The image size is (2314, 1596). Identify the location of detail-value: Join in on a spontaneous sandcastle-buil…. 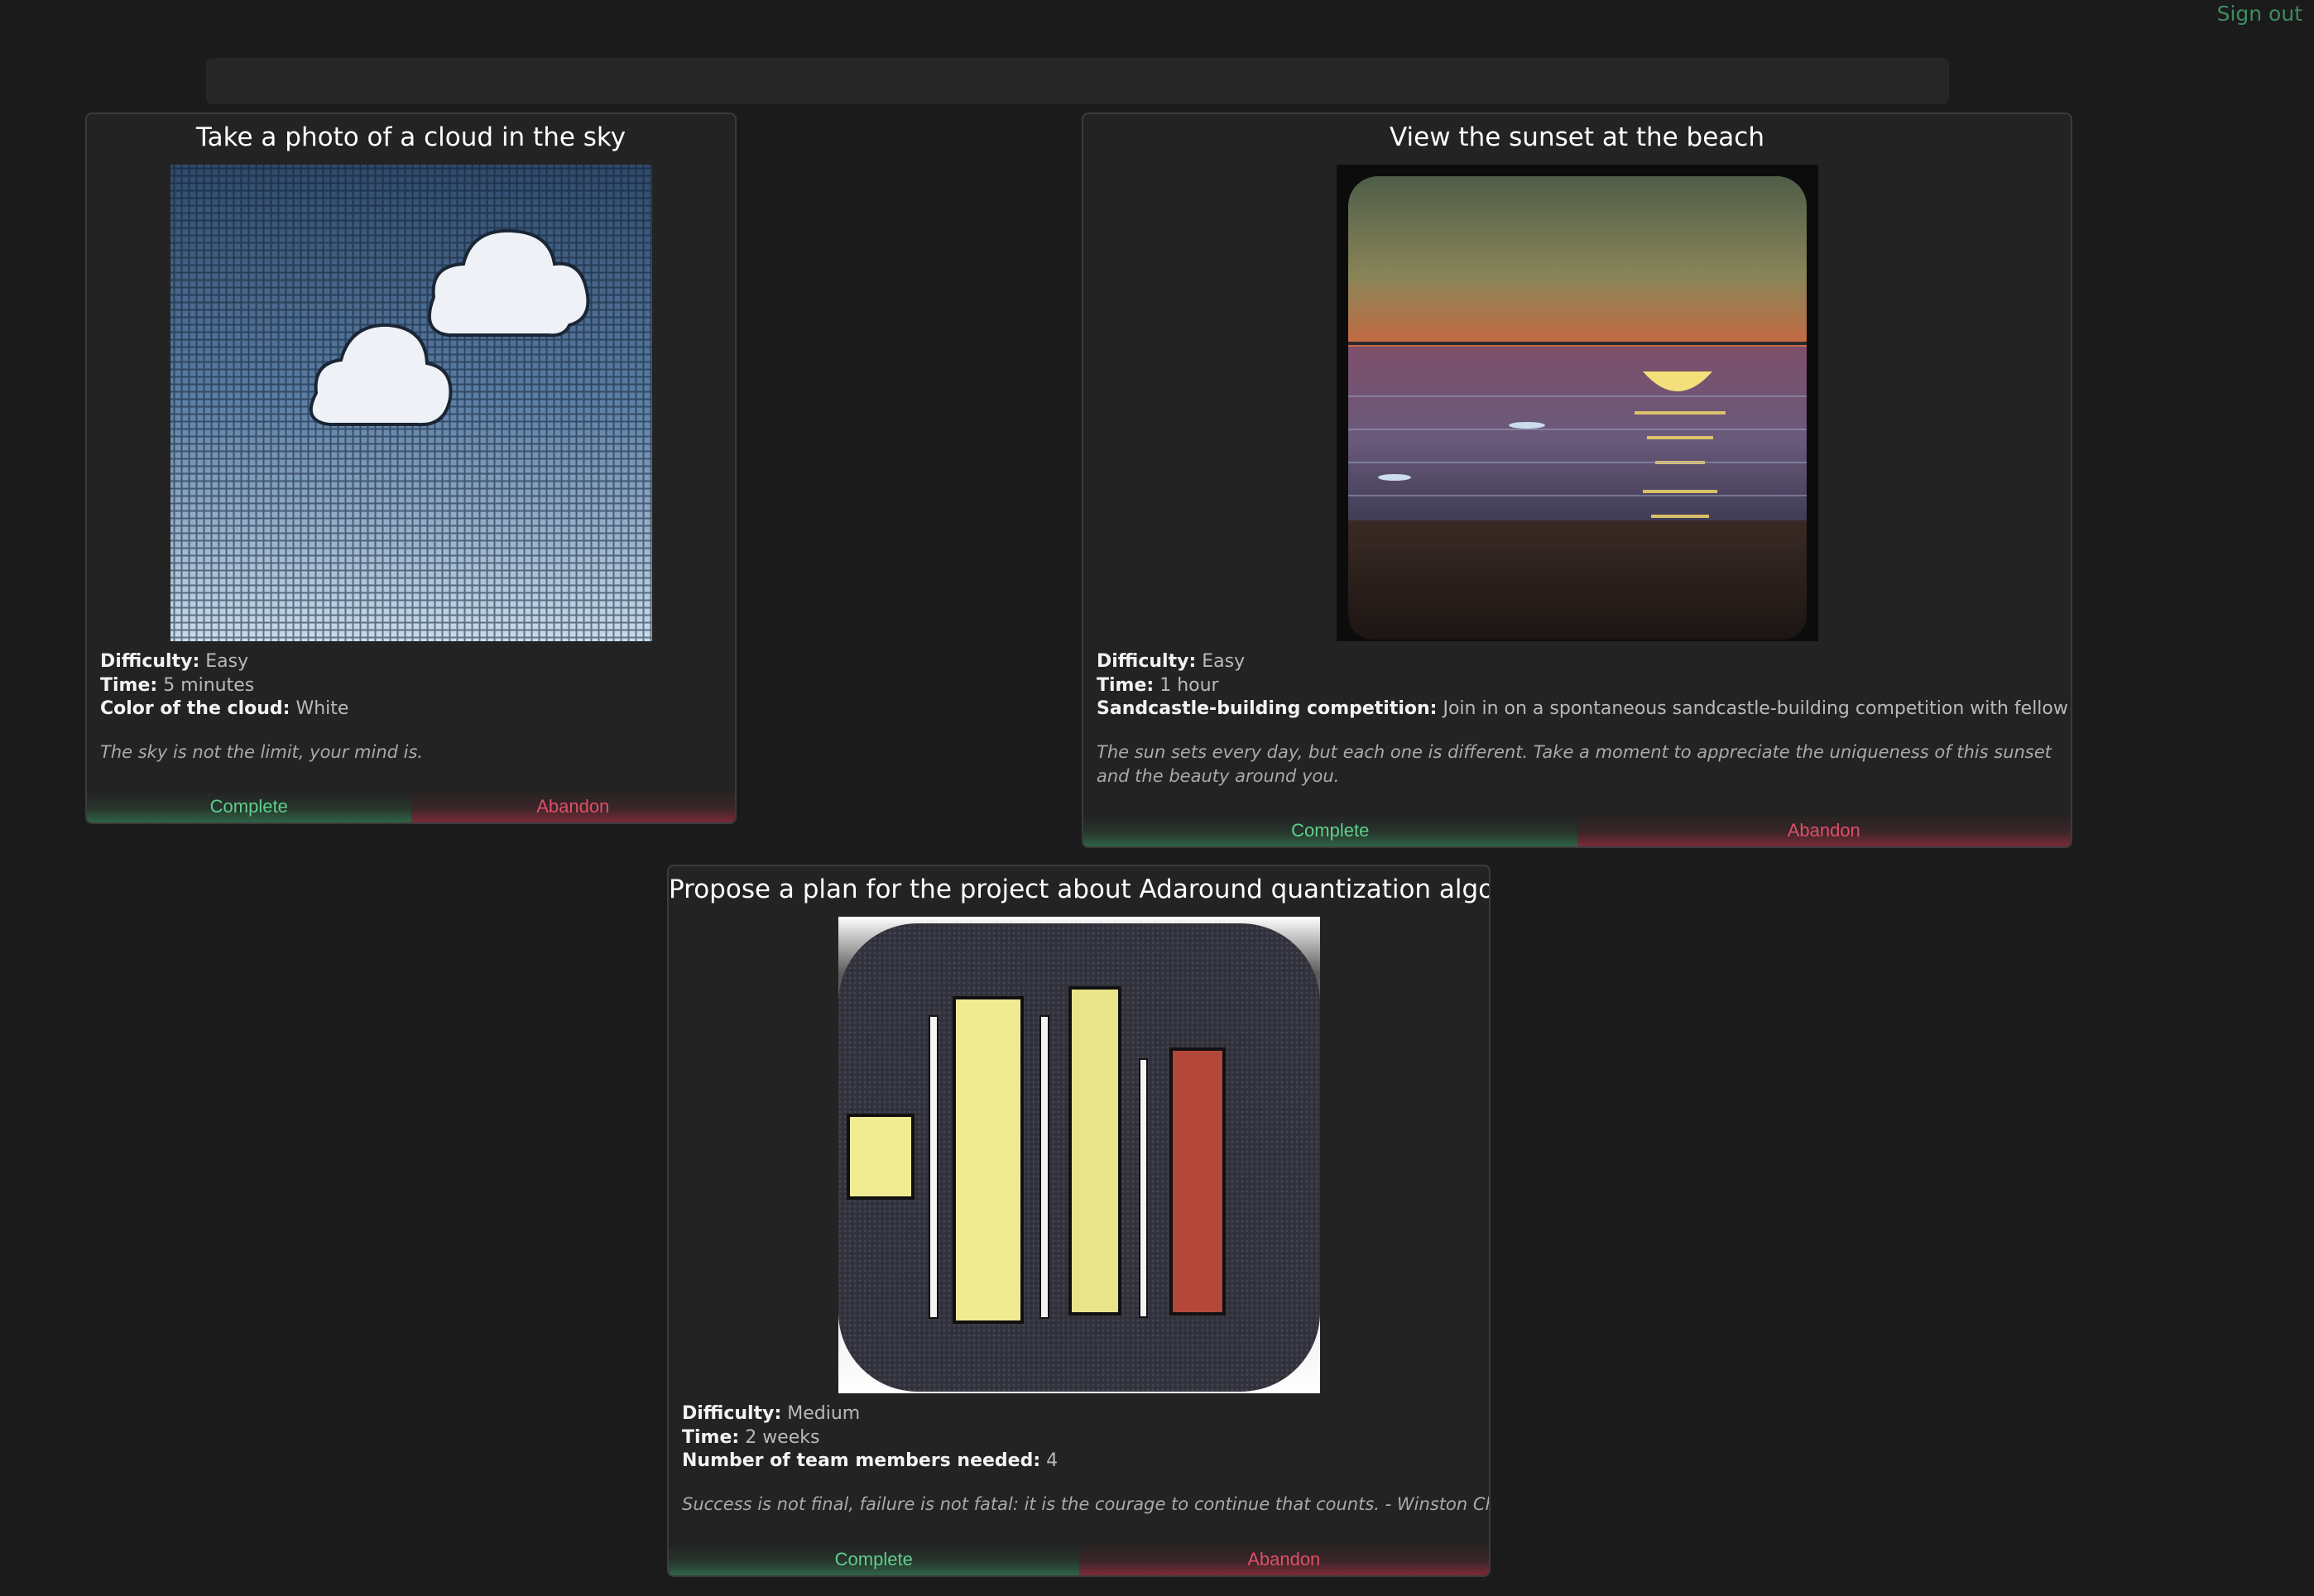
(1757, 708).